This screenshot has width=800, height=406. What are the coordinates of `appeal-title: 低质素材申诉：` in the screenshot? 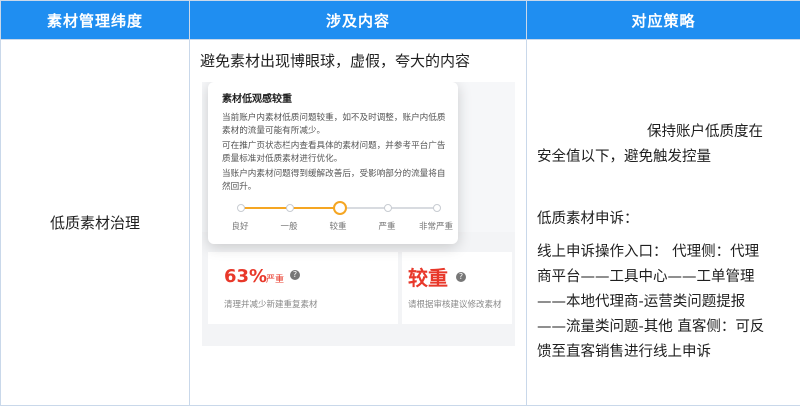 It's located at (588, 219).